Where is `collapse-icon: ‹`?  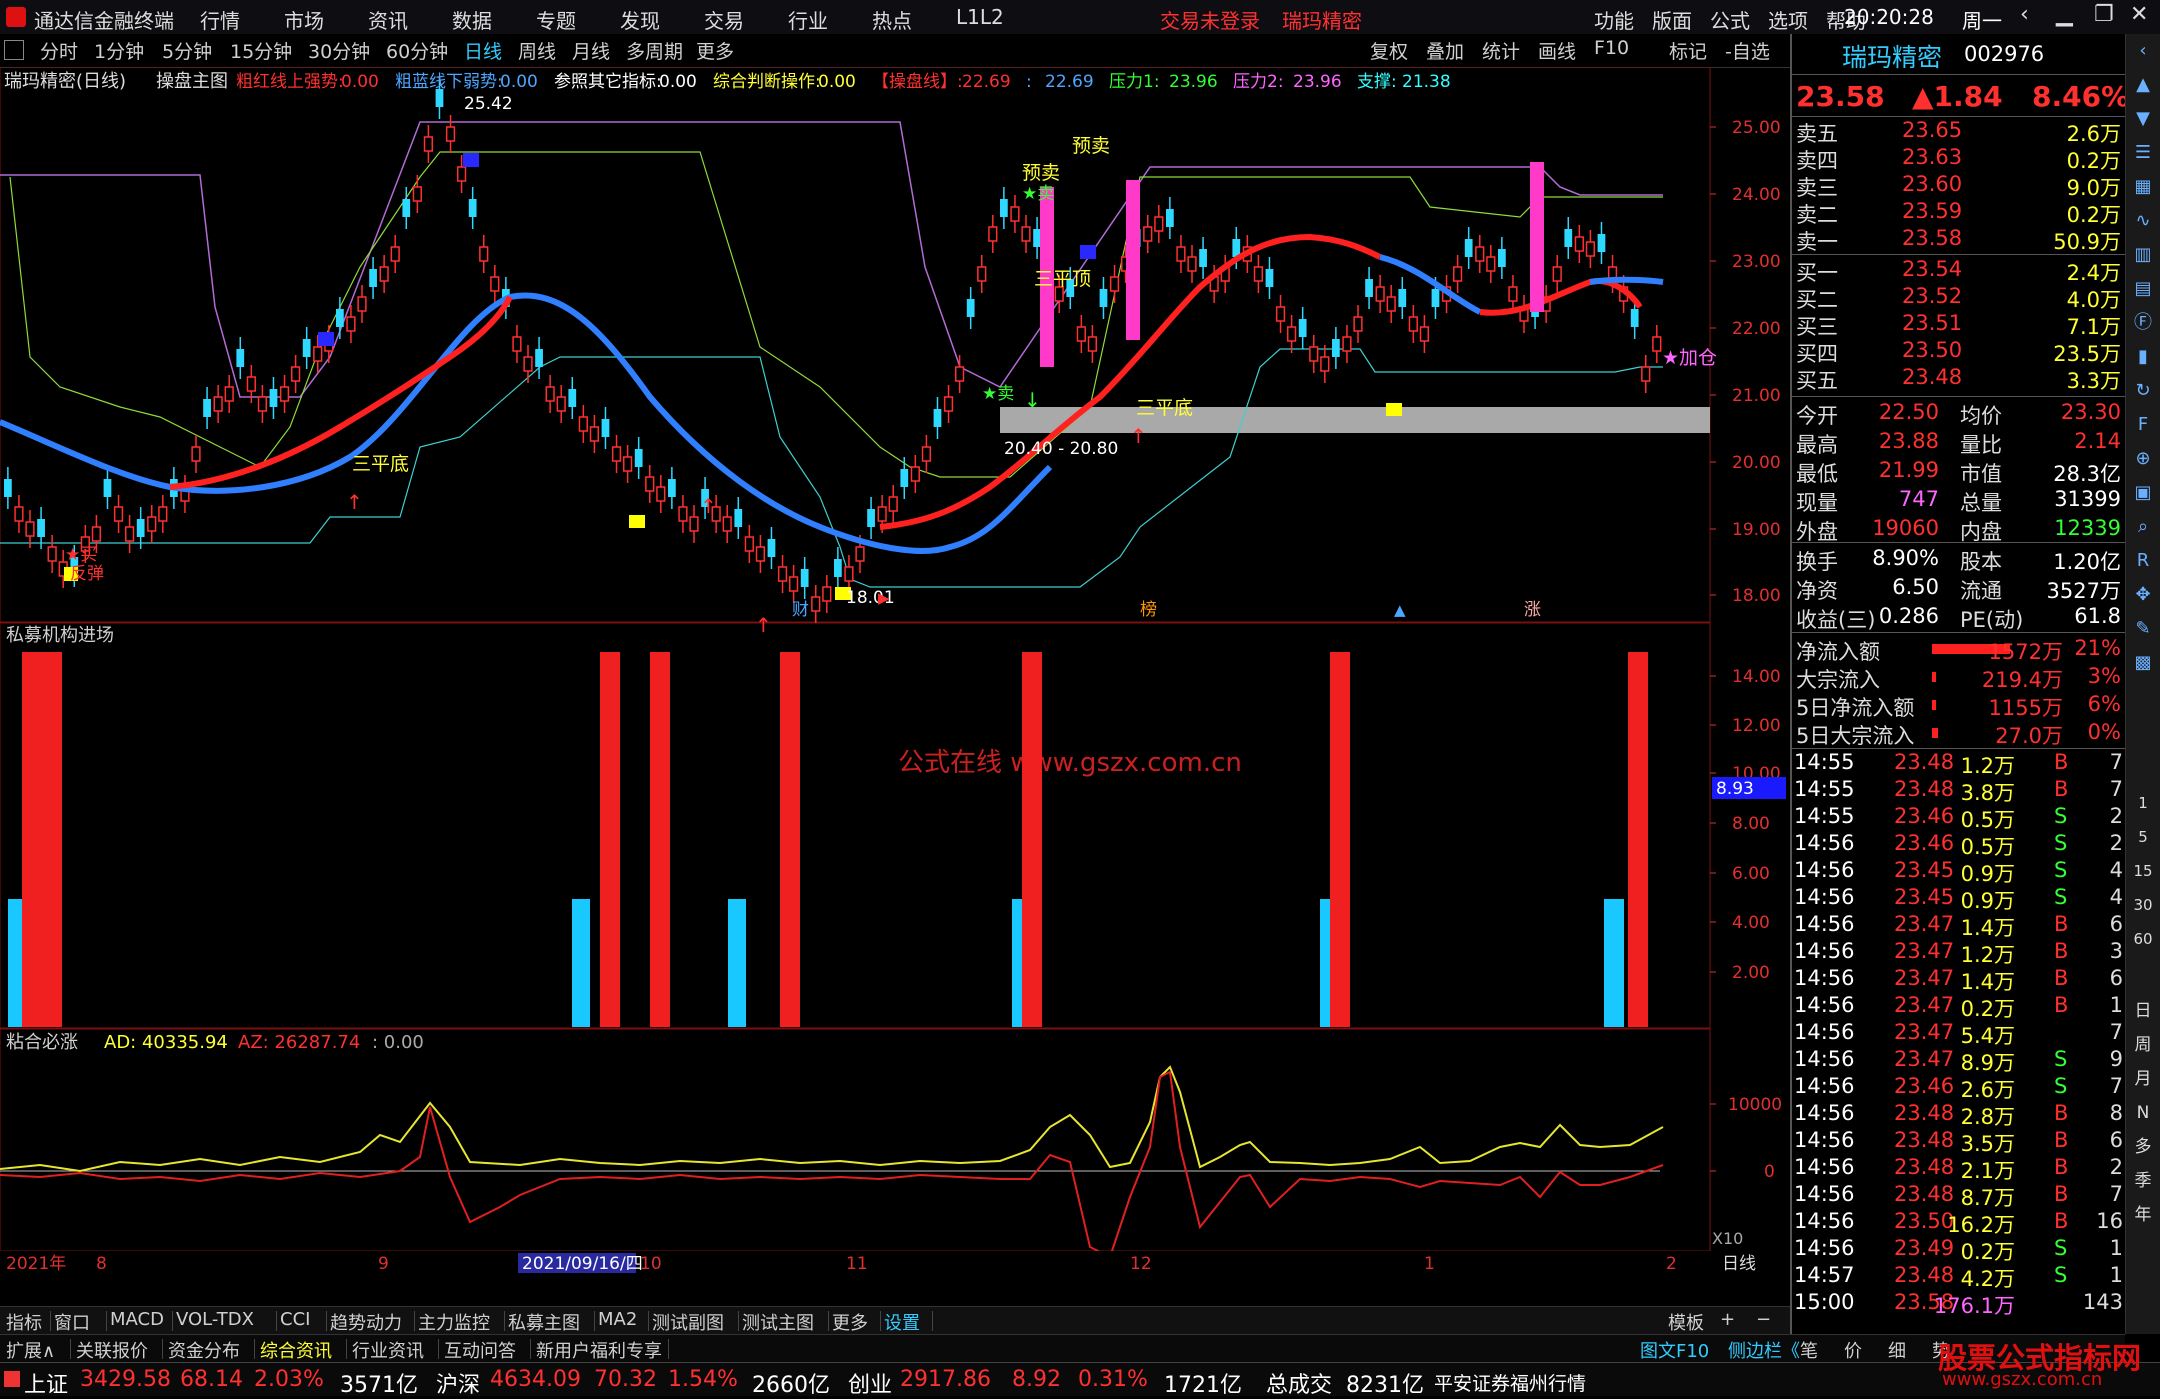
collapse-icon: ‹ is located at coordinates (2143, 51).